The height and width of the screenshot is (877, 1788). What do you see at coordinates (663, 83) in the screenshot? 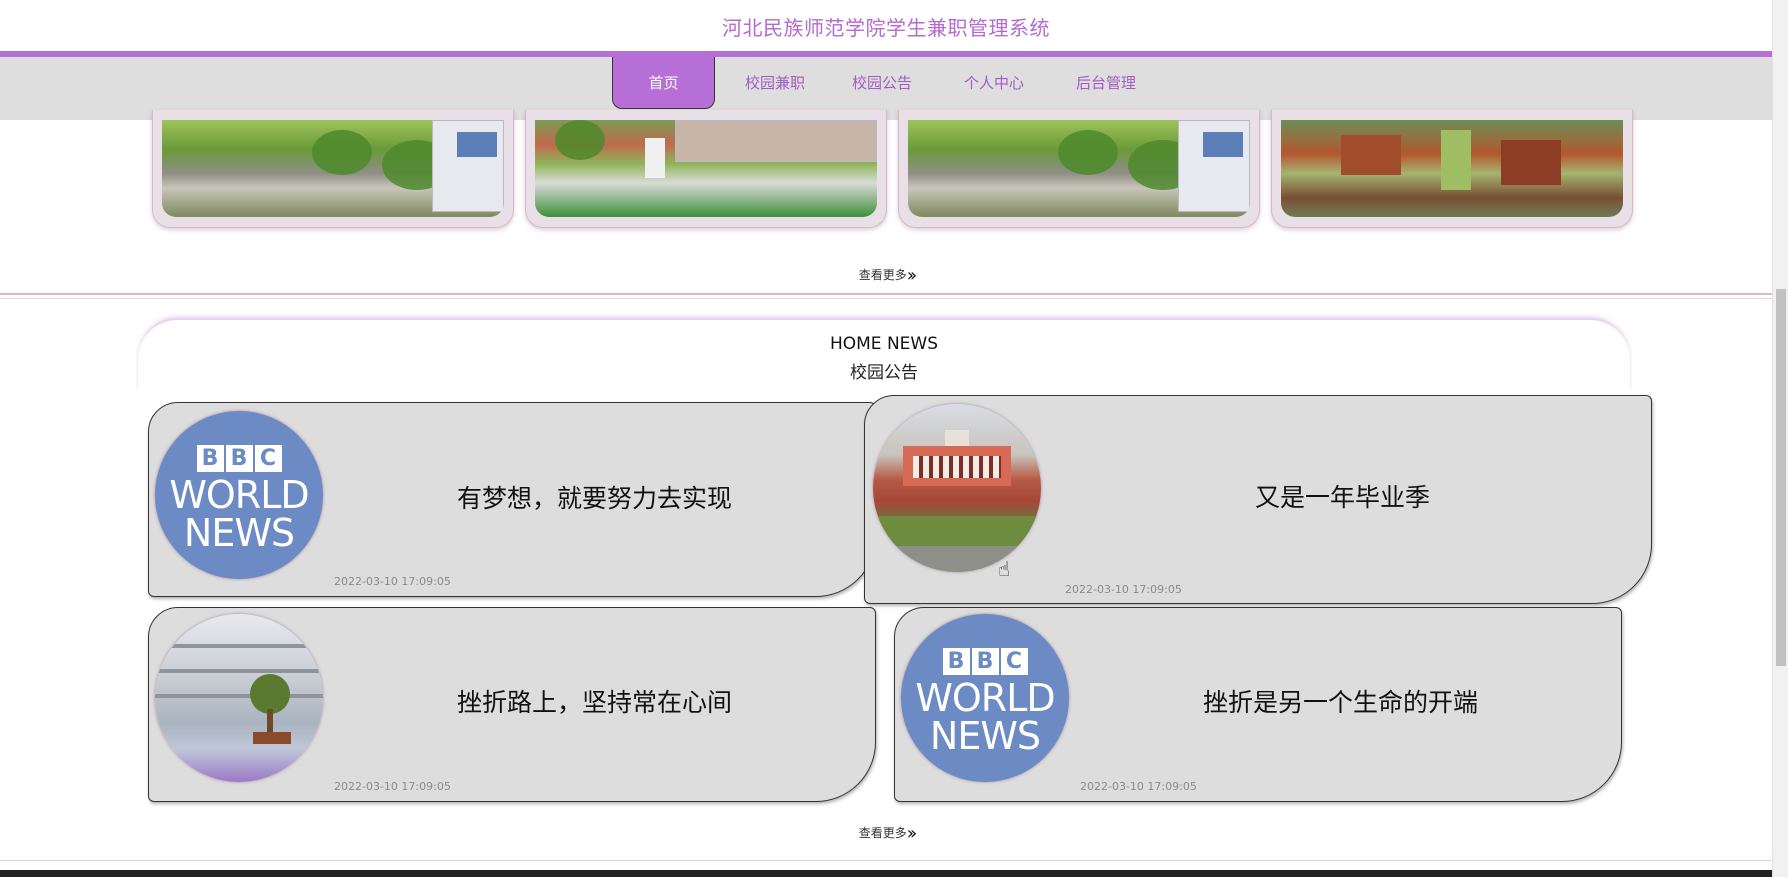
I see `nav-item-home: 首页` at bounding box center [663, 83].